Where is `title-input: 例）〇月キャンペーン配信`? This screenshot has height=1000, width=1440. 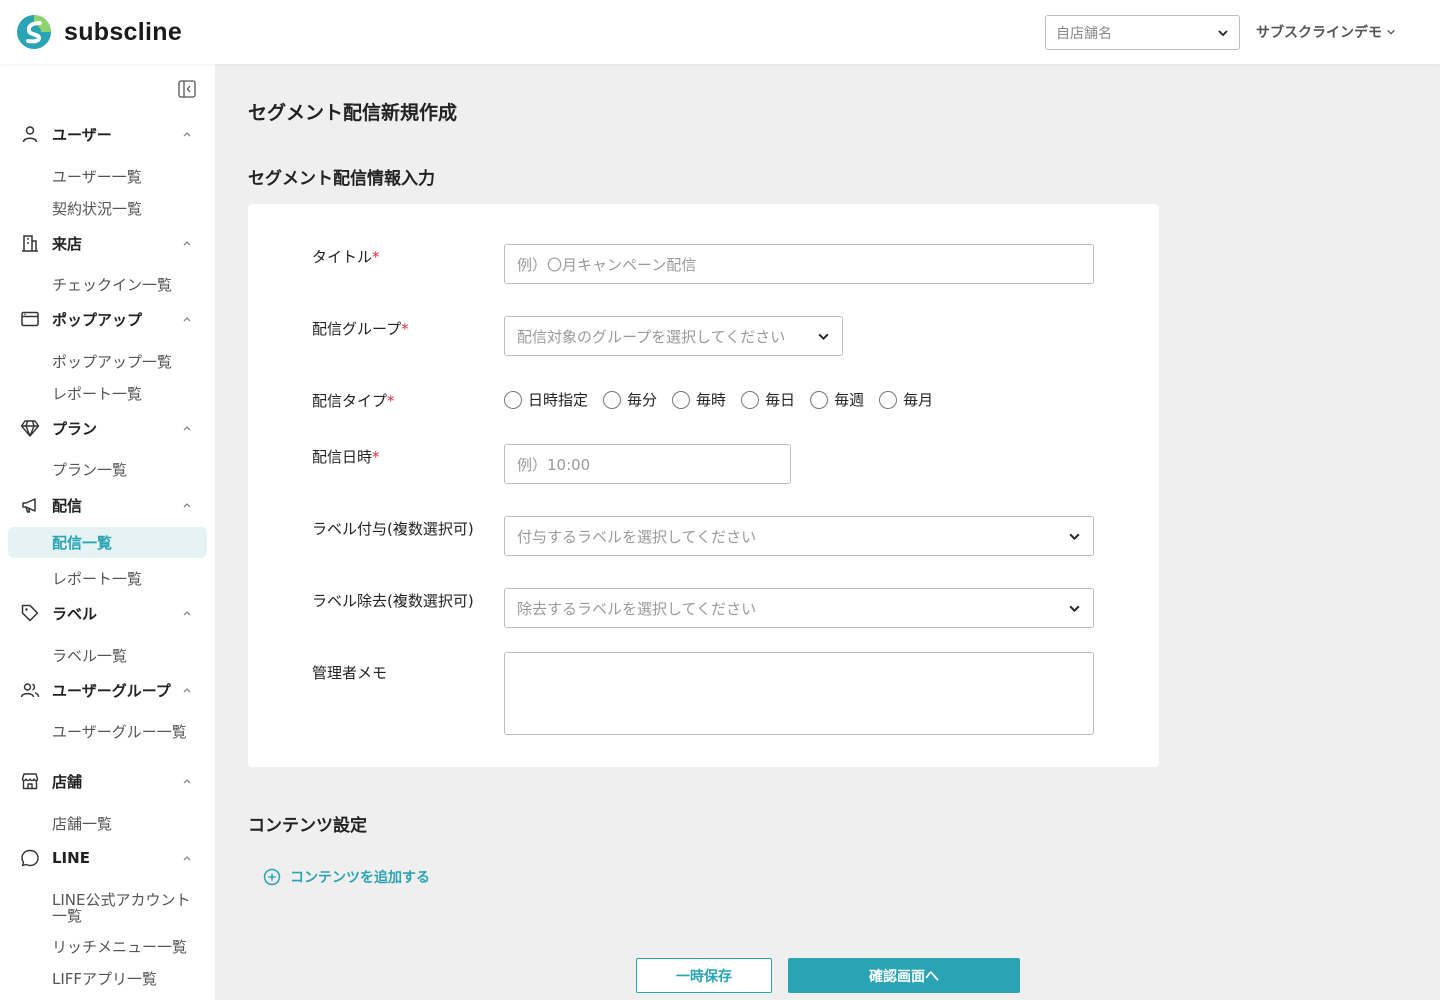 title-input: 例）〇月キャンペーン配信 is located at coordinates (799, 264).